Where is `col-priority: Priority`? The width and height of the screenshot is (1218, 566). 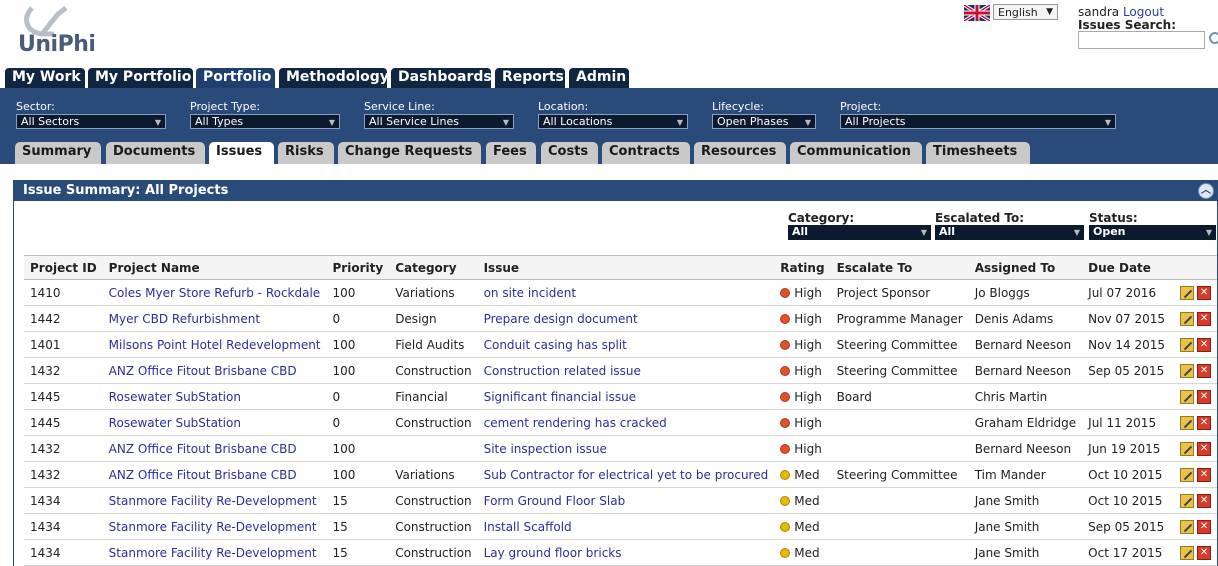 col-priority: Priority is located at coordinates (358, 267).